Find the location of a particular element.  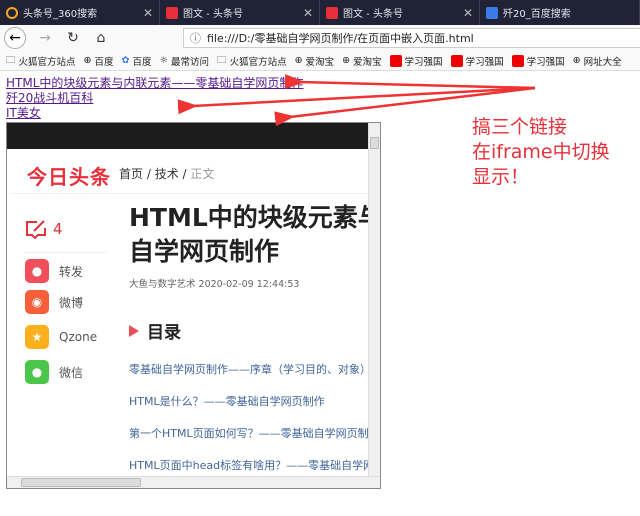

tab-baidu: 歼20_百度搜索 is located at coordinates (560, 12).